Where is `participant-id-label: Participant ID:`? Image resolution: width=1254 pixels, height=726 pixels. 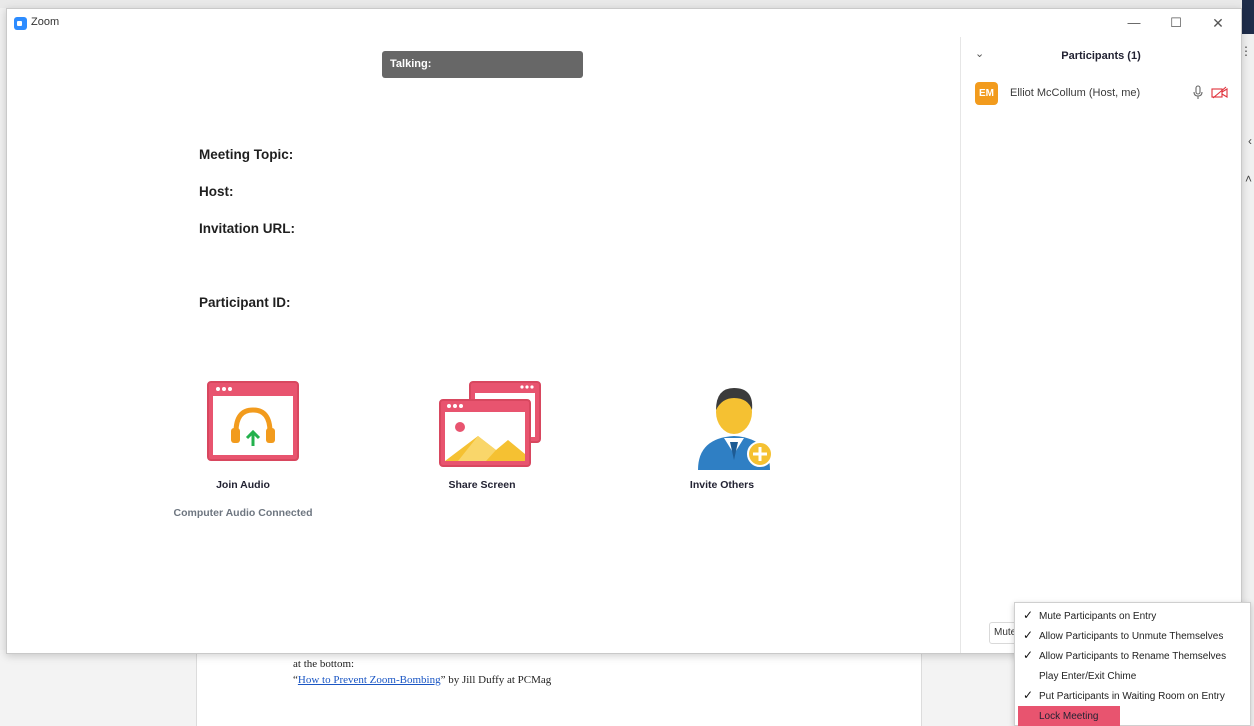 participant-id-label: Participant ID: is located at coordinates (245, 302).